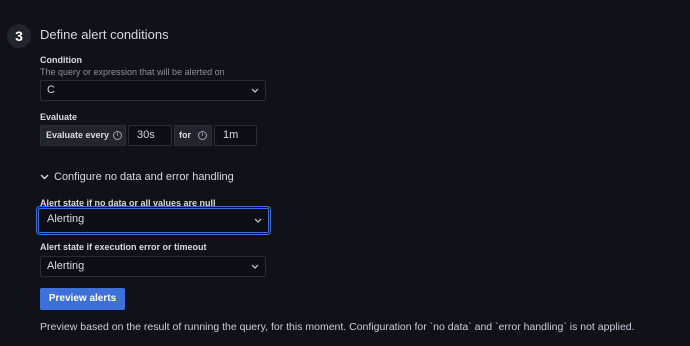 This screenshot has width=690, height=346. Describe the element at coordinates (193, 135) in the screenshot. I see `for-label: for i` at that location.